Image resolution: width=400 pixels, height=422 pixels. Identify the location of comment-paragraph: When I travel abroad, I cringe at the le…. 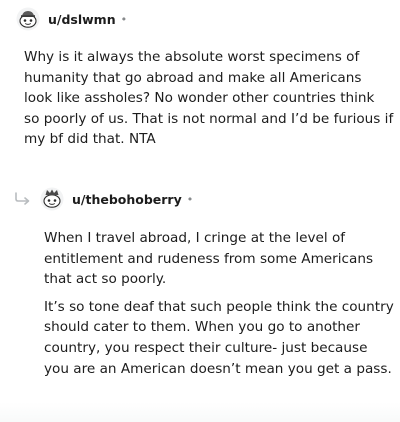
(209, 259).